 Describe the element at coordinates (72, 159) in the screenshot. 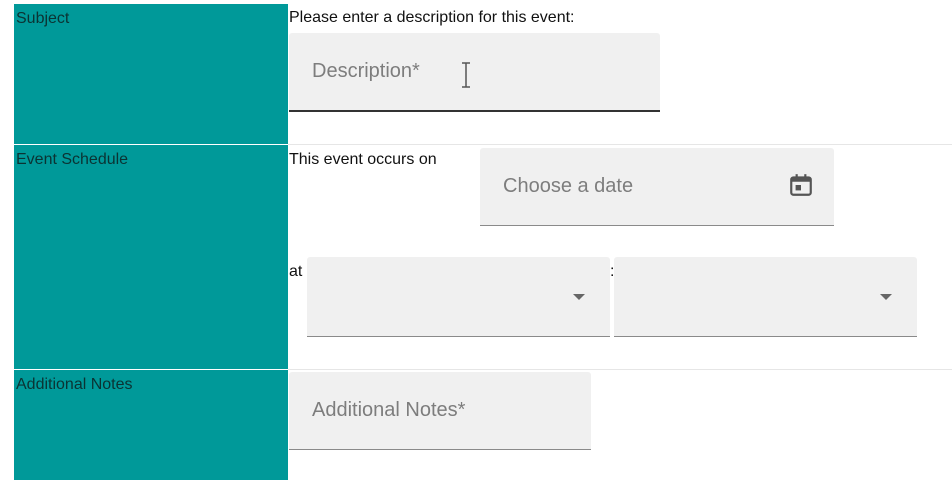

I see `schedule-label: Event Schedule` at that location.